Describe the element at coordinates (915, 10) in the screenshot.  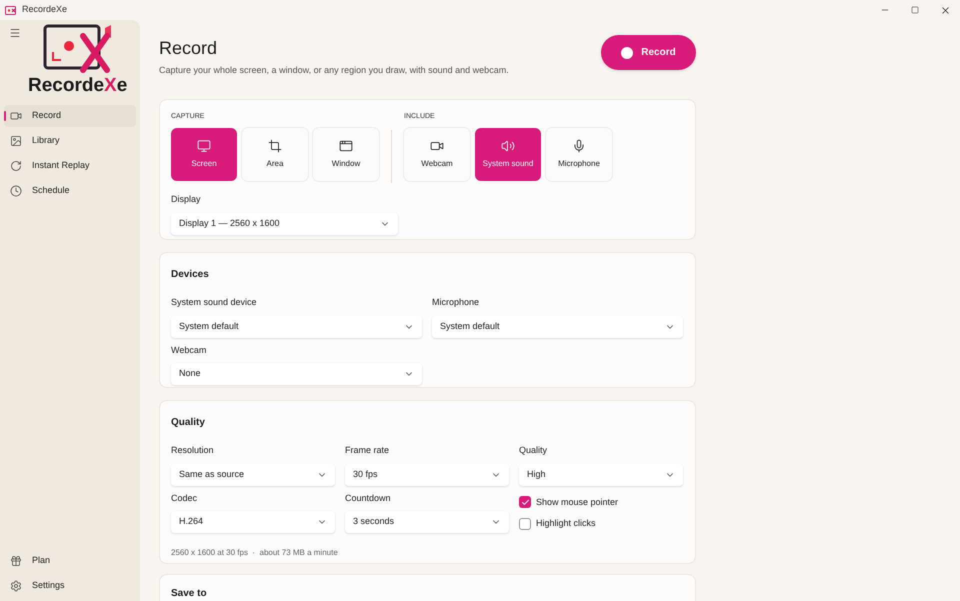
I see `maximize-icon` at that location.